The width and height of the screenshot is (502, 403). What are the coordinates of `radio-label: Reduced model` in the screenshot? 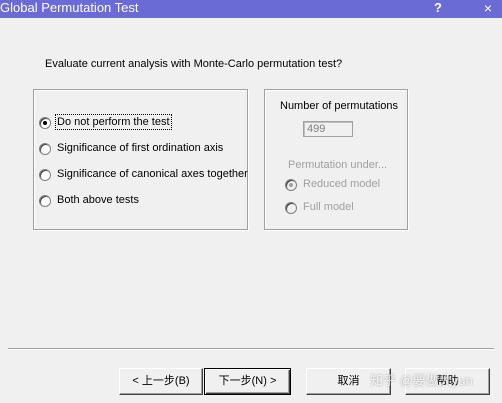 It's located at (342, 184).